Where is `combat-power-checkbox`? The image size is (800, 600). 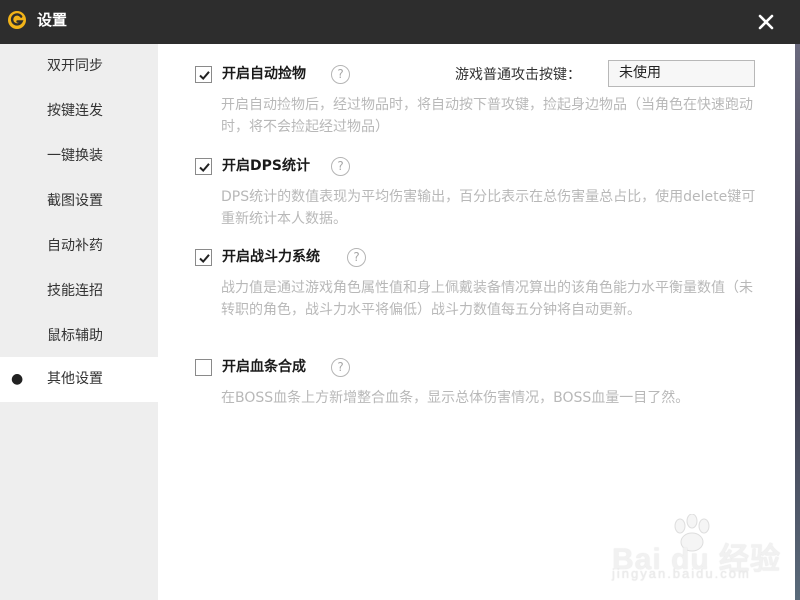 combat-power-checkbox is located at coordinates (203, 257).